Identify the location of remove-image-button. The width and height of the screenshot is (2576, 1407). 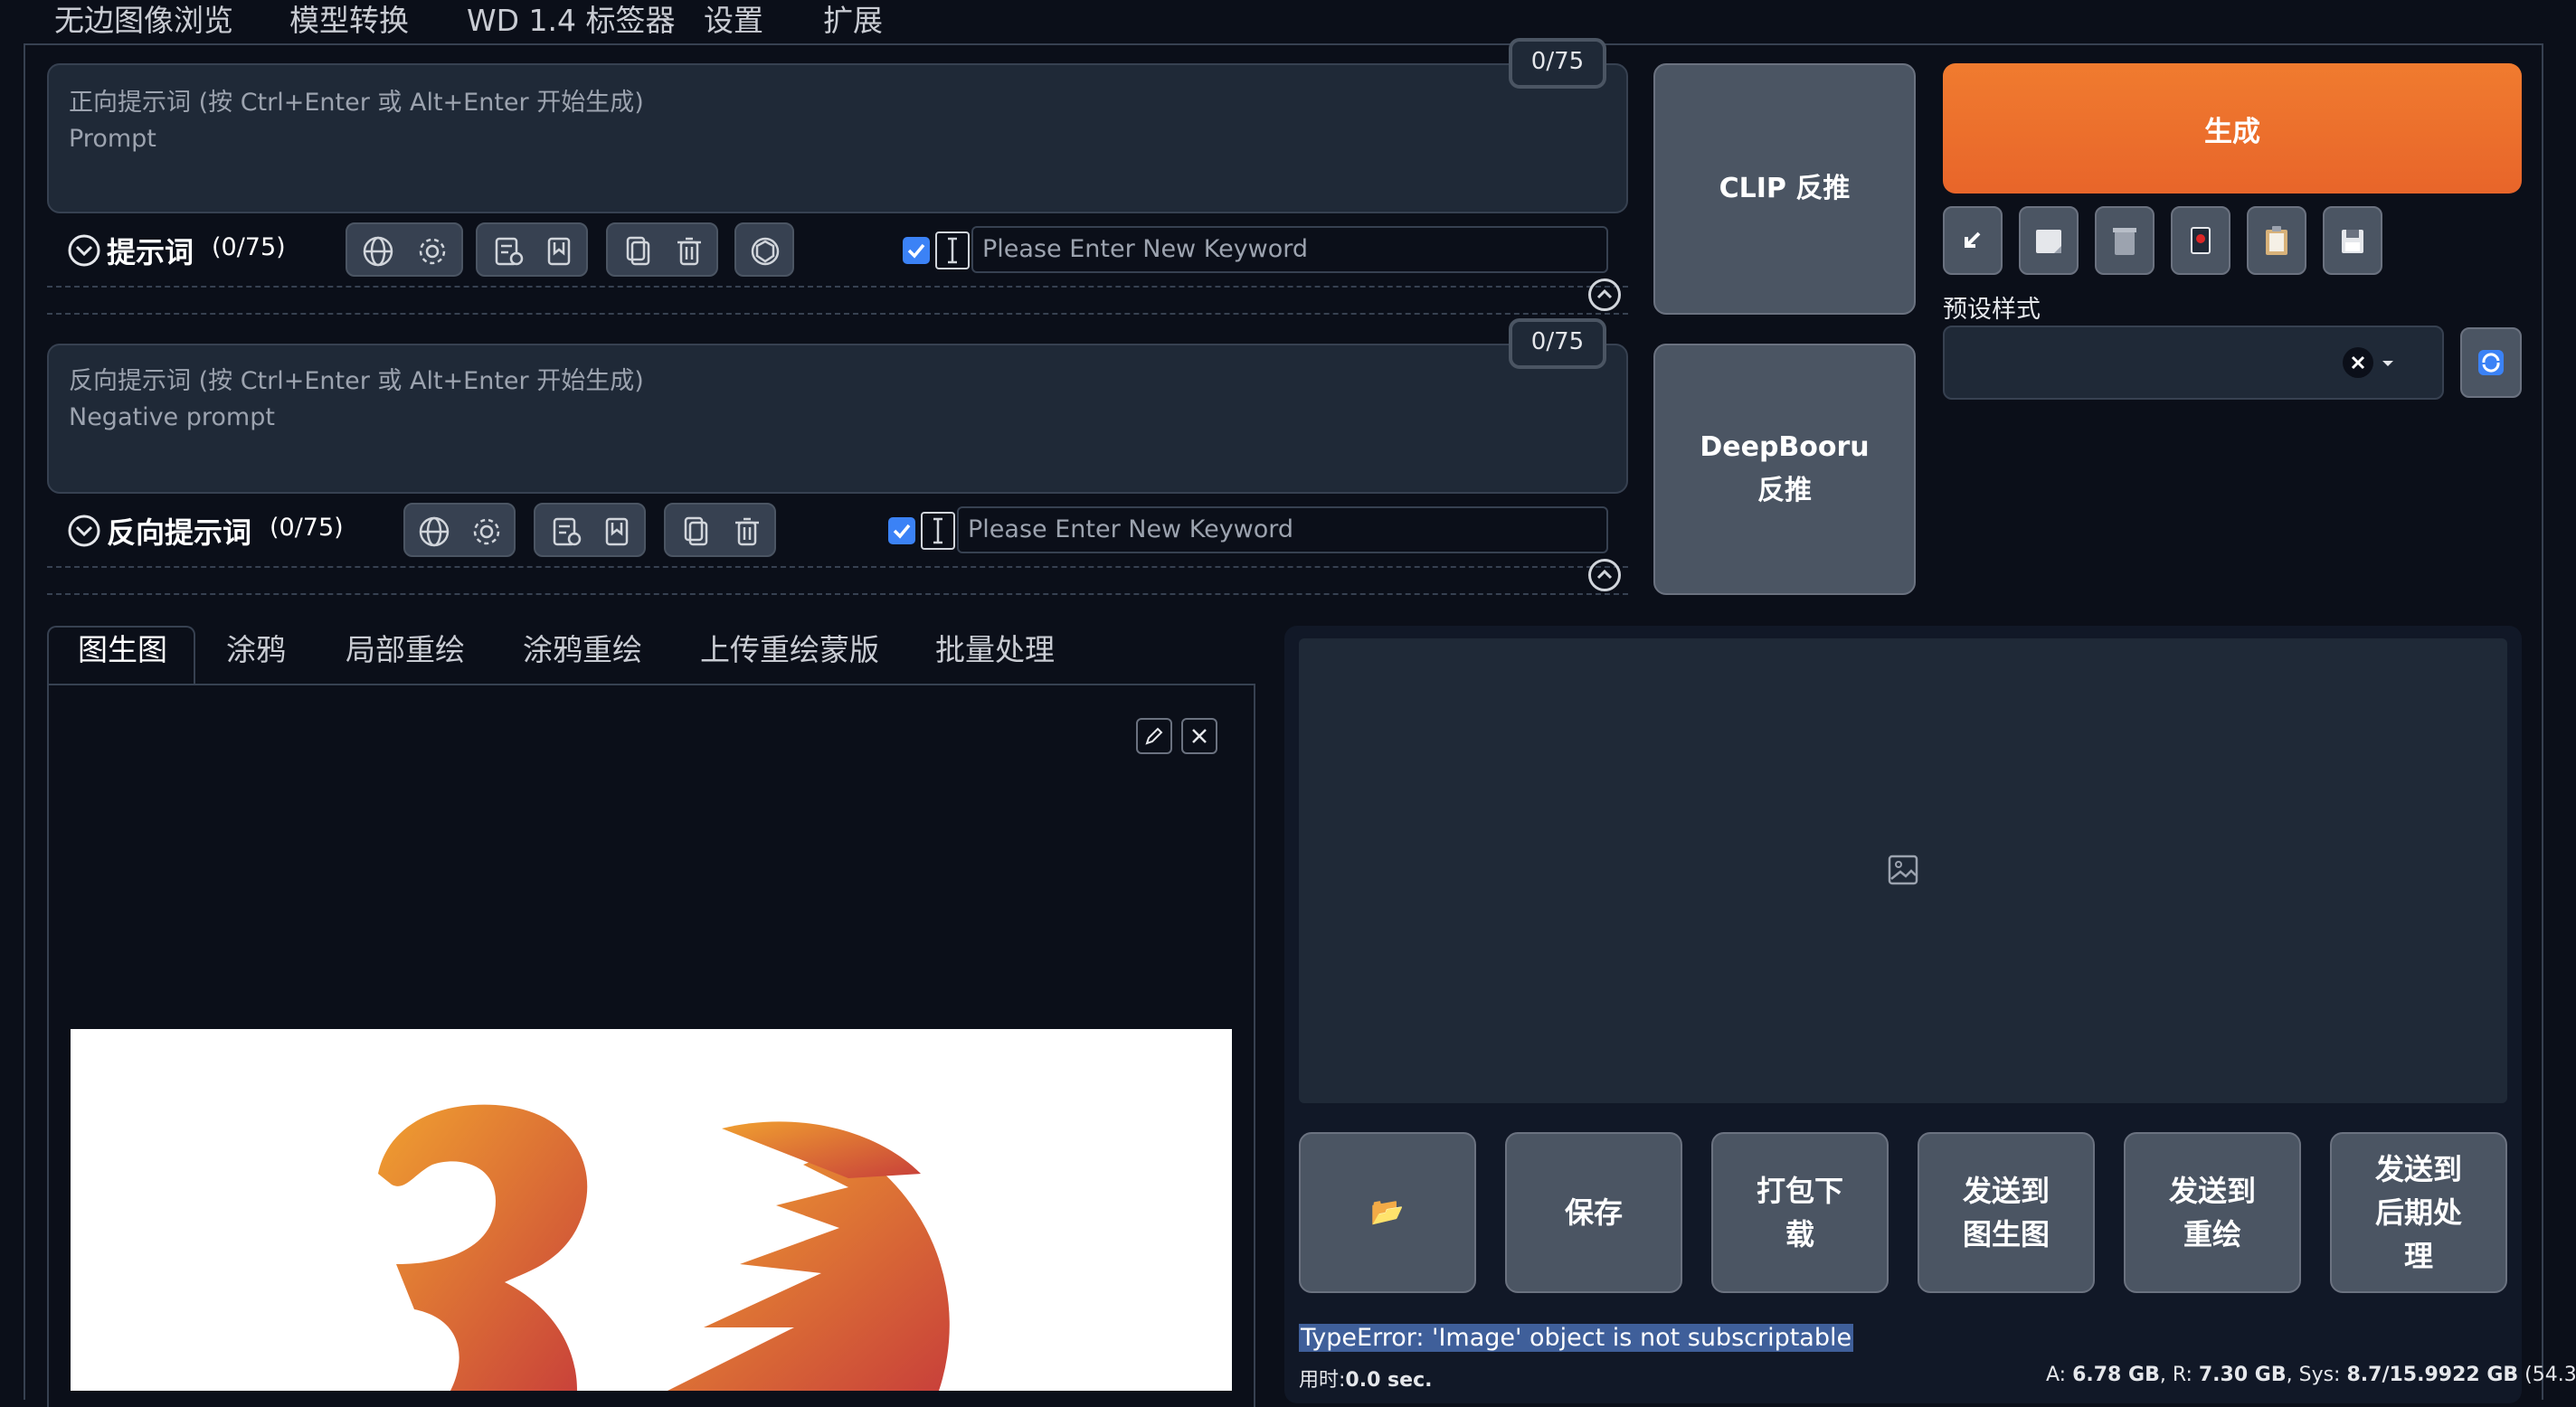
(1199, 736).